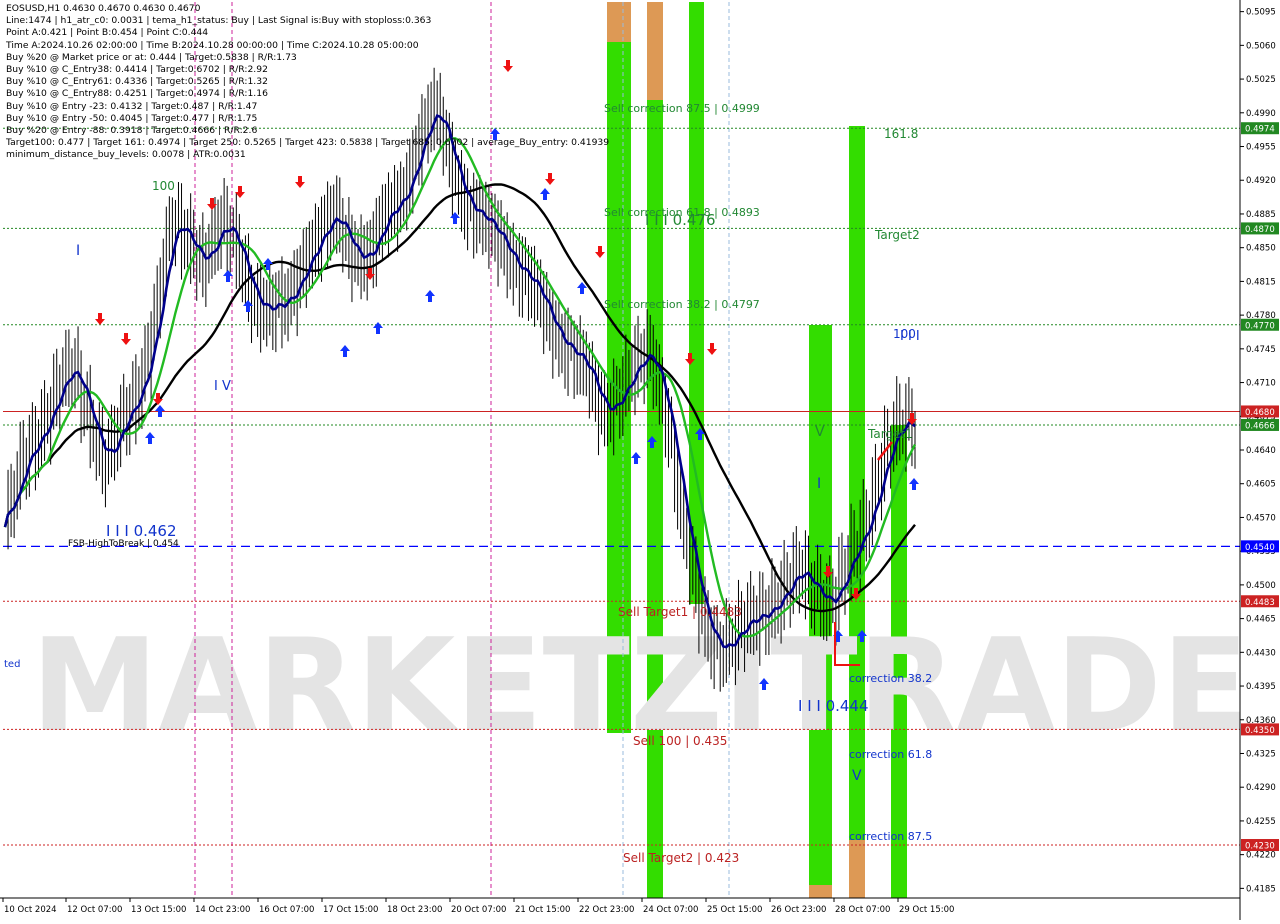 This screenshot has height=924, width=1280. Describe the element at coordinates (1261, 13) in the screenshot. I see `y-tick-label: 0.5095` at that location.